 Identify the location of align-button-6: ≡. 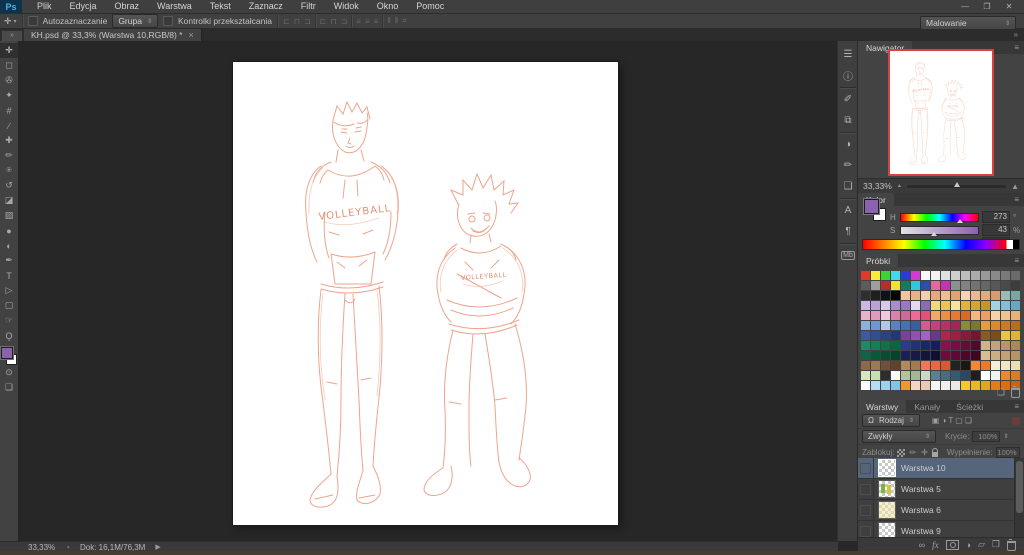
(358, 21).